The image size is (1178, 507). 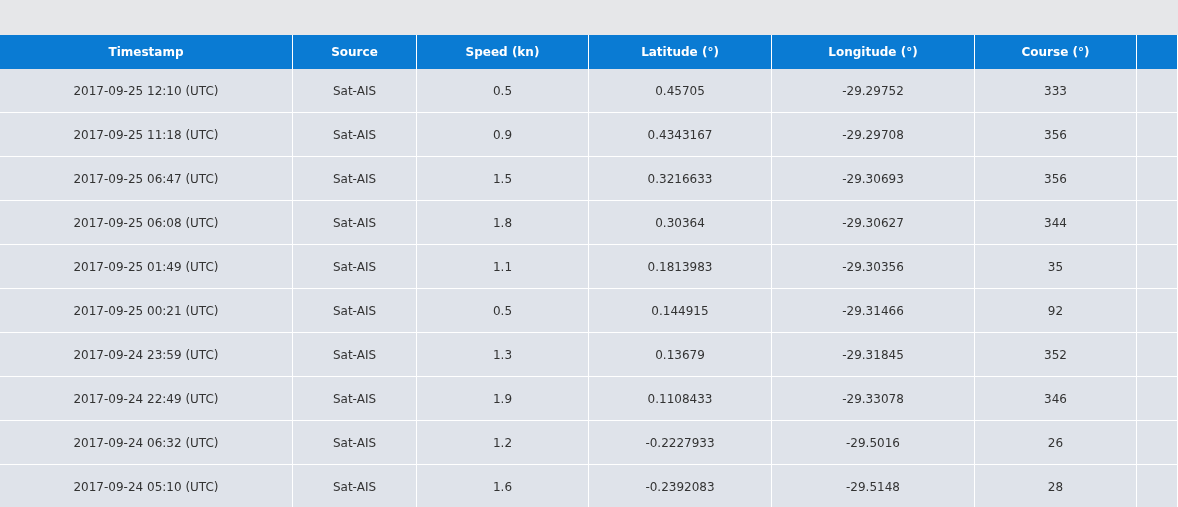 I want to click on column-header: Source, so click(x=355, y=52).